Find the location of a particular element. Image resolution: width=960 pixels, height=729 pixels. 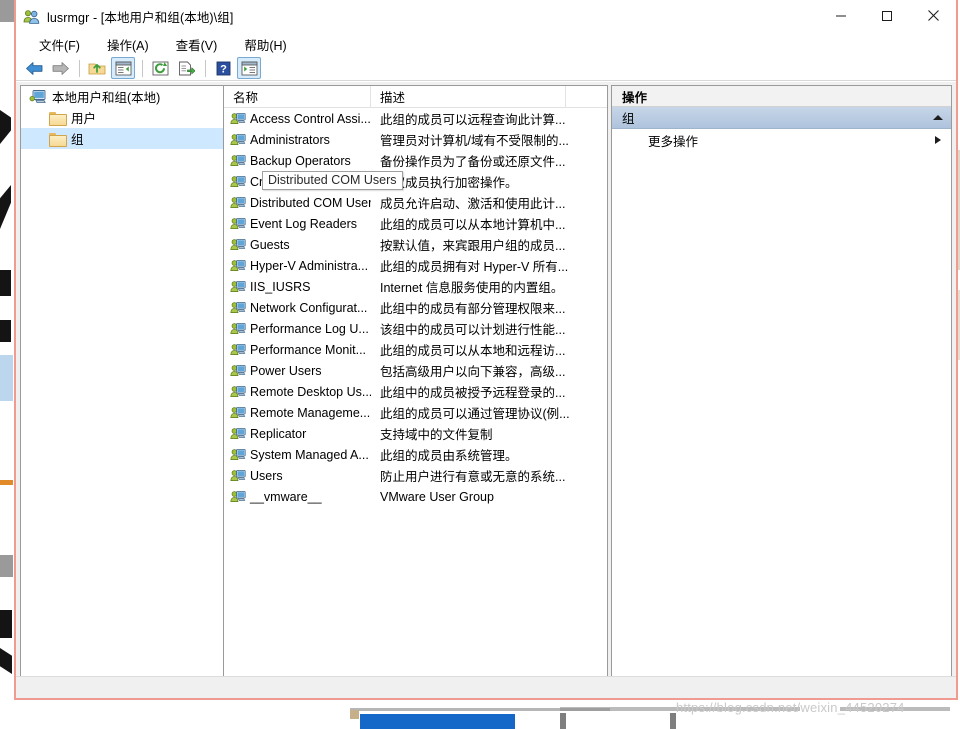

cell-group-name: Power Users is located at coordinates (297, 371).